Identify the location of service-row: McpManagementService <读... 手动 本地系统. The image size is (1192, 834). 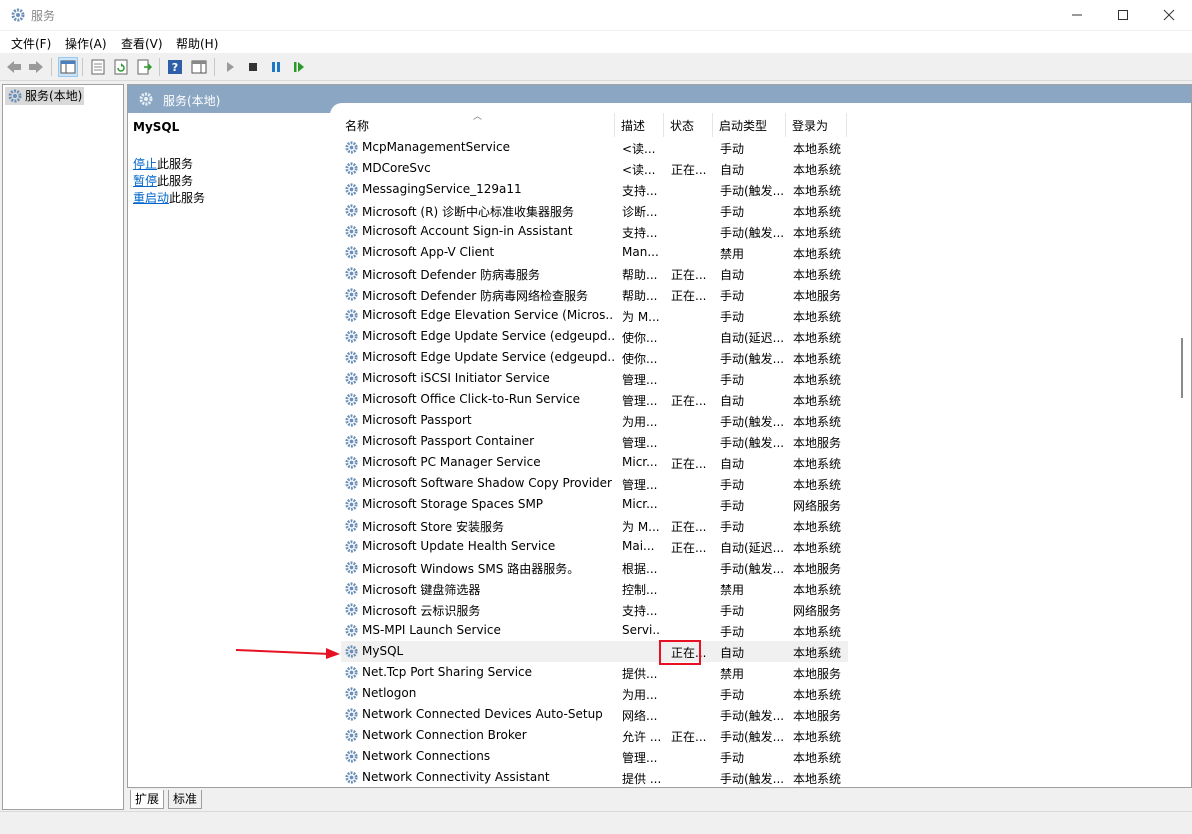
(594, 147).